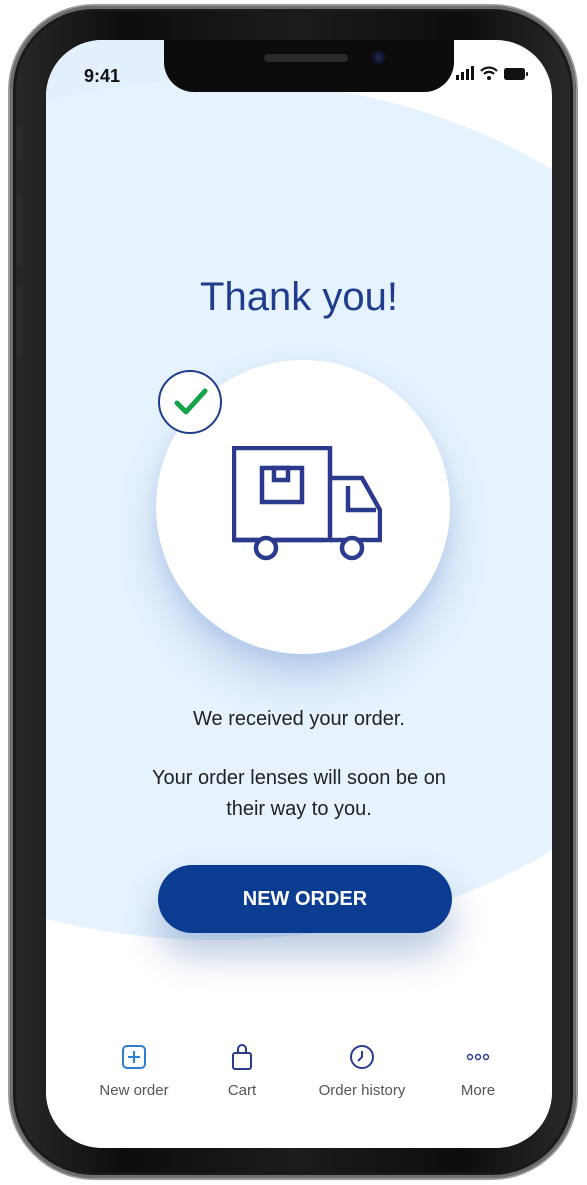  What do you see at coordinates (242, 1090) in the screenshot?
I see `nav-label-cart: Cart` at bounding box center [242, 1090].